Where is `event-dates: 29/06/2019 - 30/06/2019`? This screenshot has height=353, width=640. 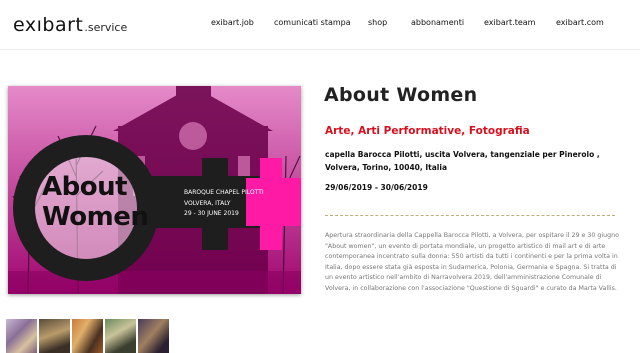
event-dates: 29/06/2019 - 30/06/2019 is located at coordinates (376, 187).